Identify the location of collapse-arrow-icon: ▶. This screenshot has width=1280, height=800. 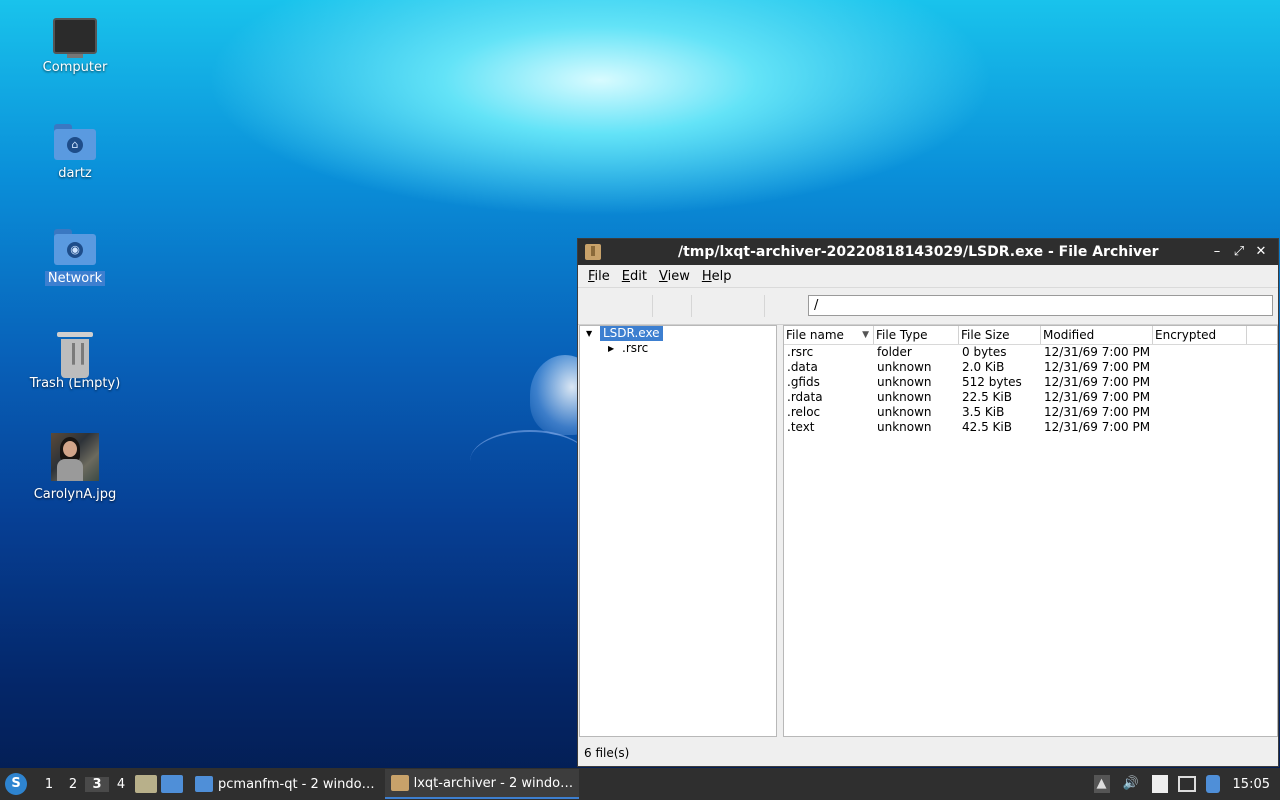
(611, 348).